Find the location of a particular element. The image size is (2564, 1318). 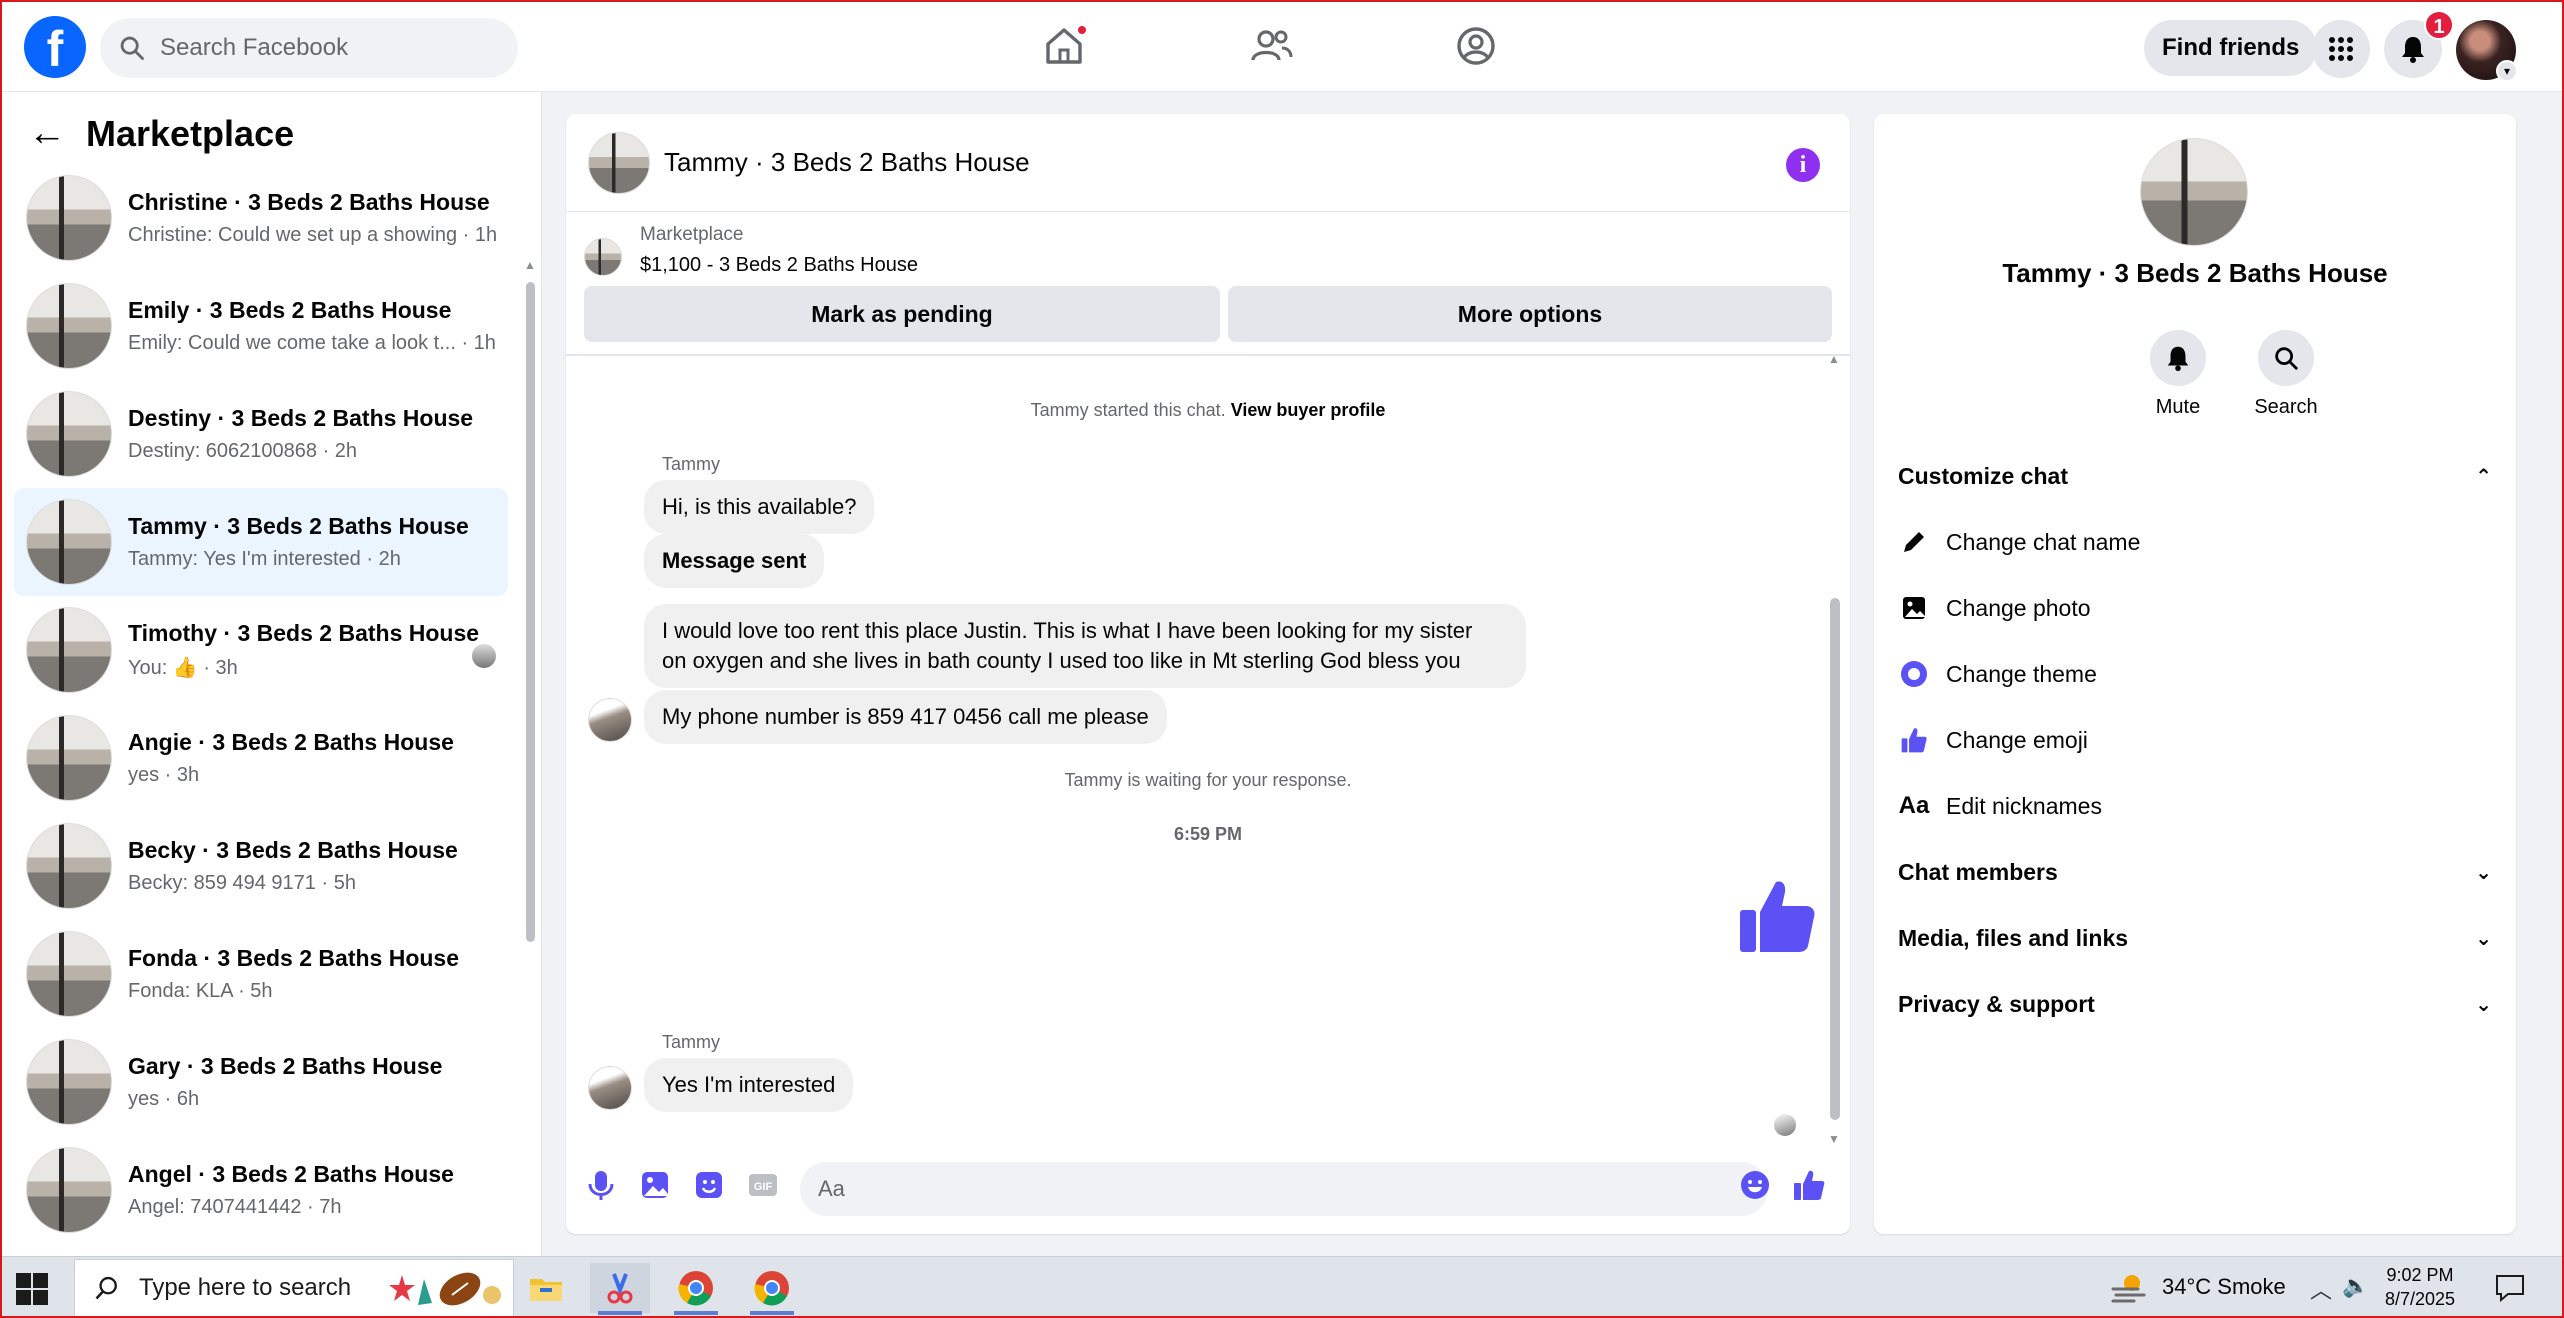

snippet-suffix: · 3h is located at coordinates (220, 668).